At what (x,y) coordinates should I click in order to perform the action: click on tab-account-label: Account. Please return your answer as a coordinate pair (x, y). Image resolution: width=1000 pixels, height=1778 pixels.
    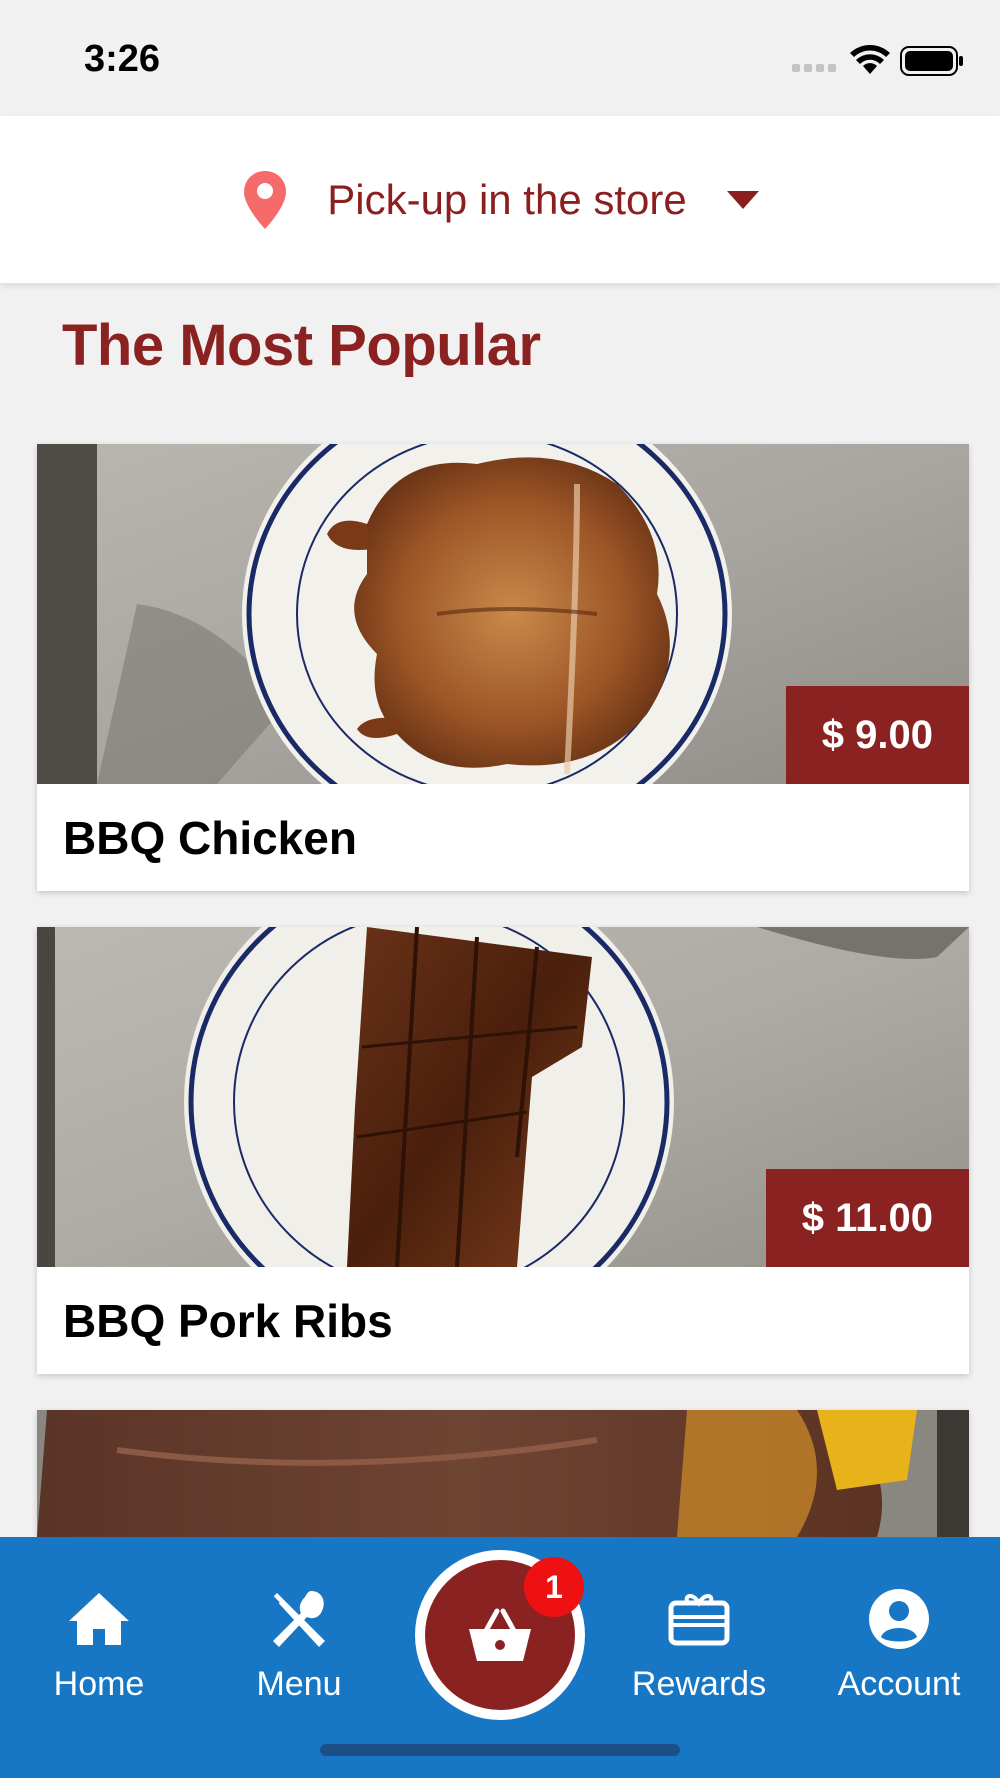
    Looking at the image, I should click on (899, 1684).